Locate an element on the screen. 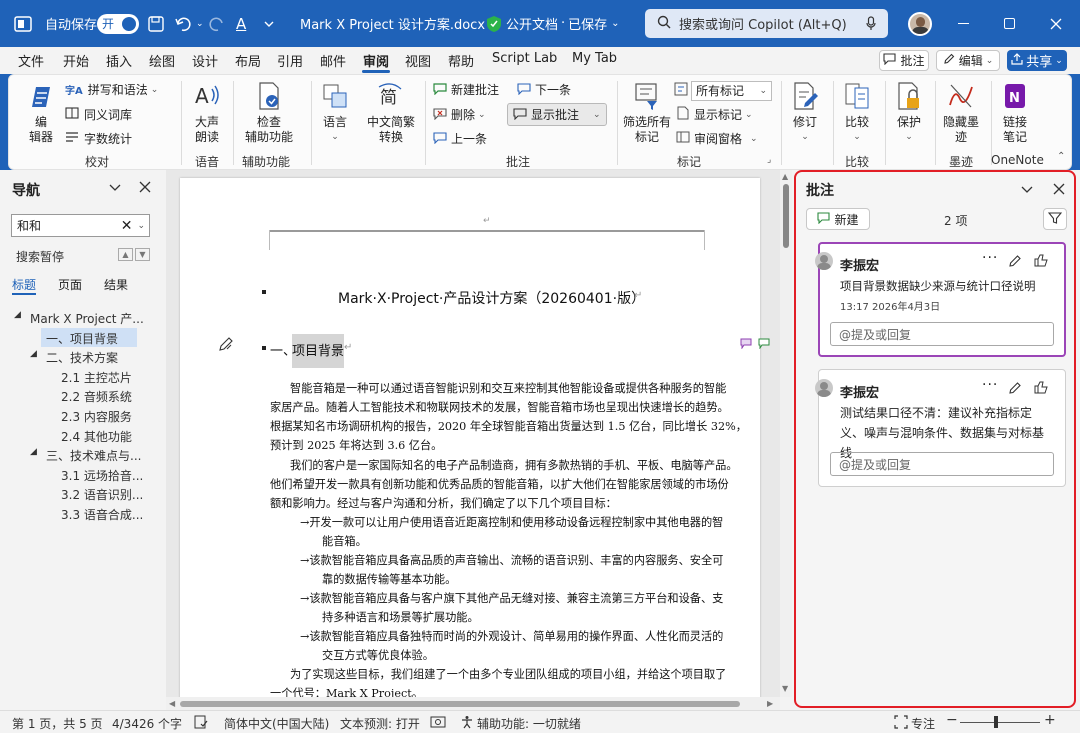 Image resolution: width=1080 pixels, height=733 pixels. like-icon is located at coordinates (1041, 261).